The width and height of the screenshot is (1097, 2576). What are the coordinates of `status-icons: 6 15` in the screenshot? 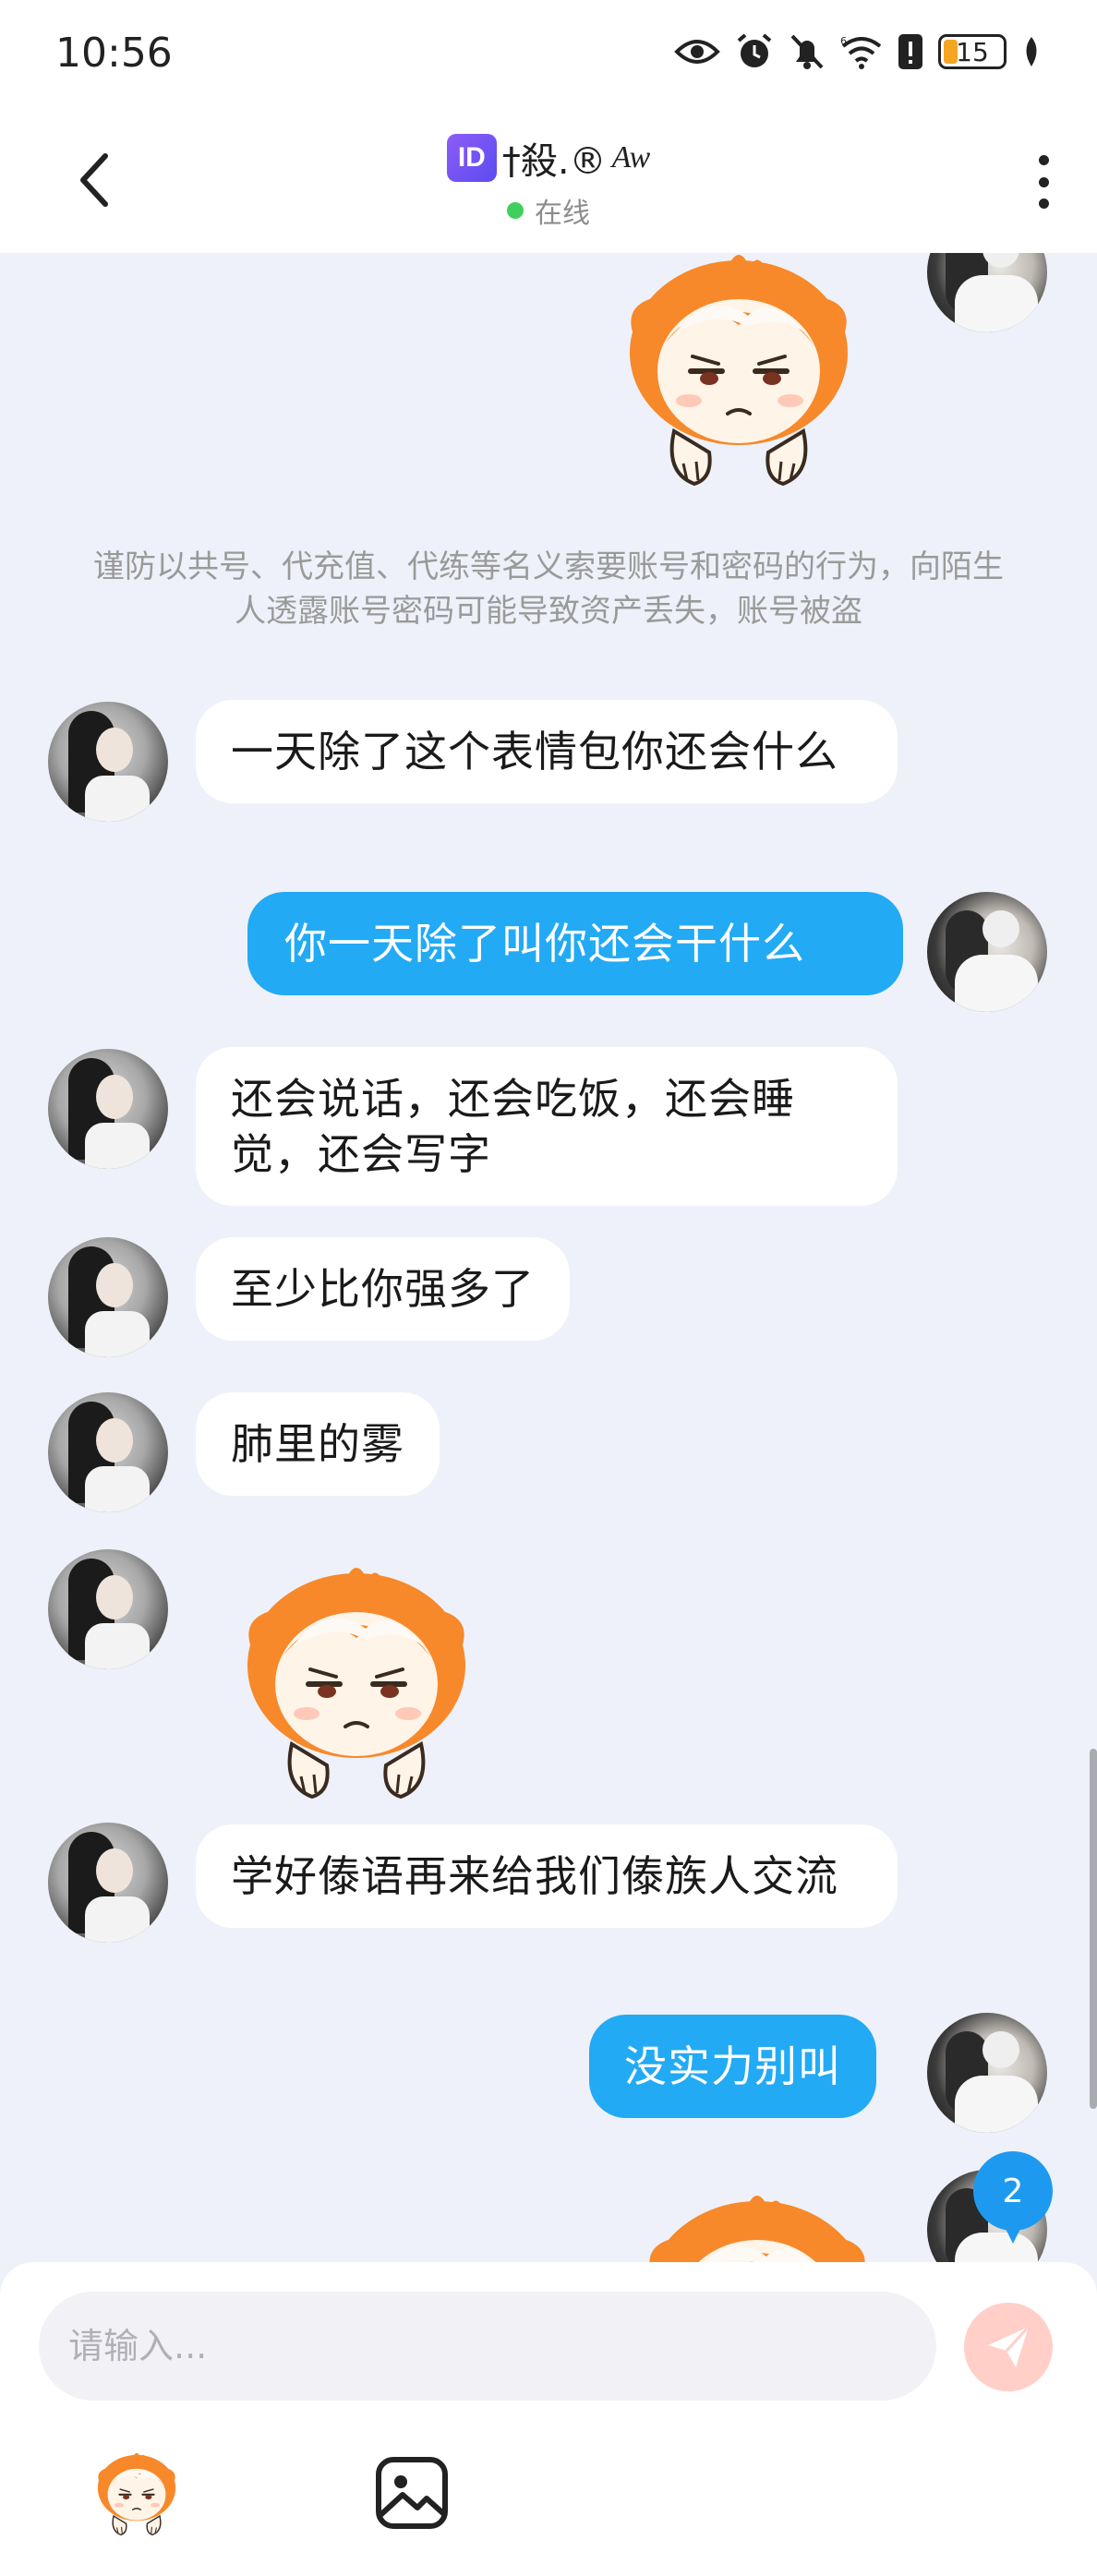 It's located at (858, 51).